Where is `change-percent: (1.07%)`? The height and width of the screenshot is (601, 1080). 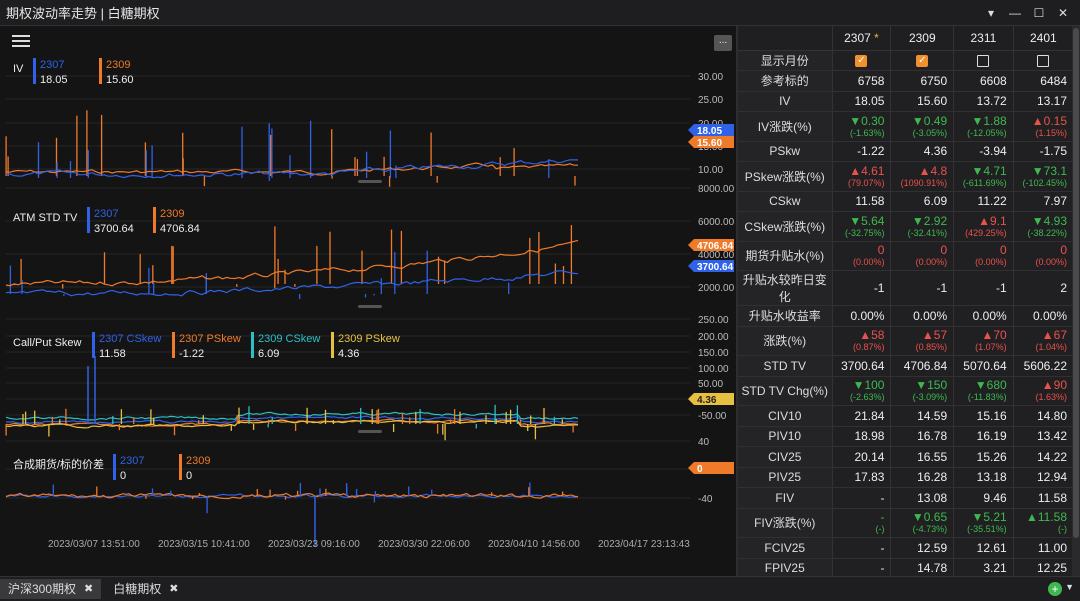 change-percent: (1.07%) is located at coordinates (991, 347).